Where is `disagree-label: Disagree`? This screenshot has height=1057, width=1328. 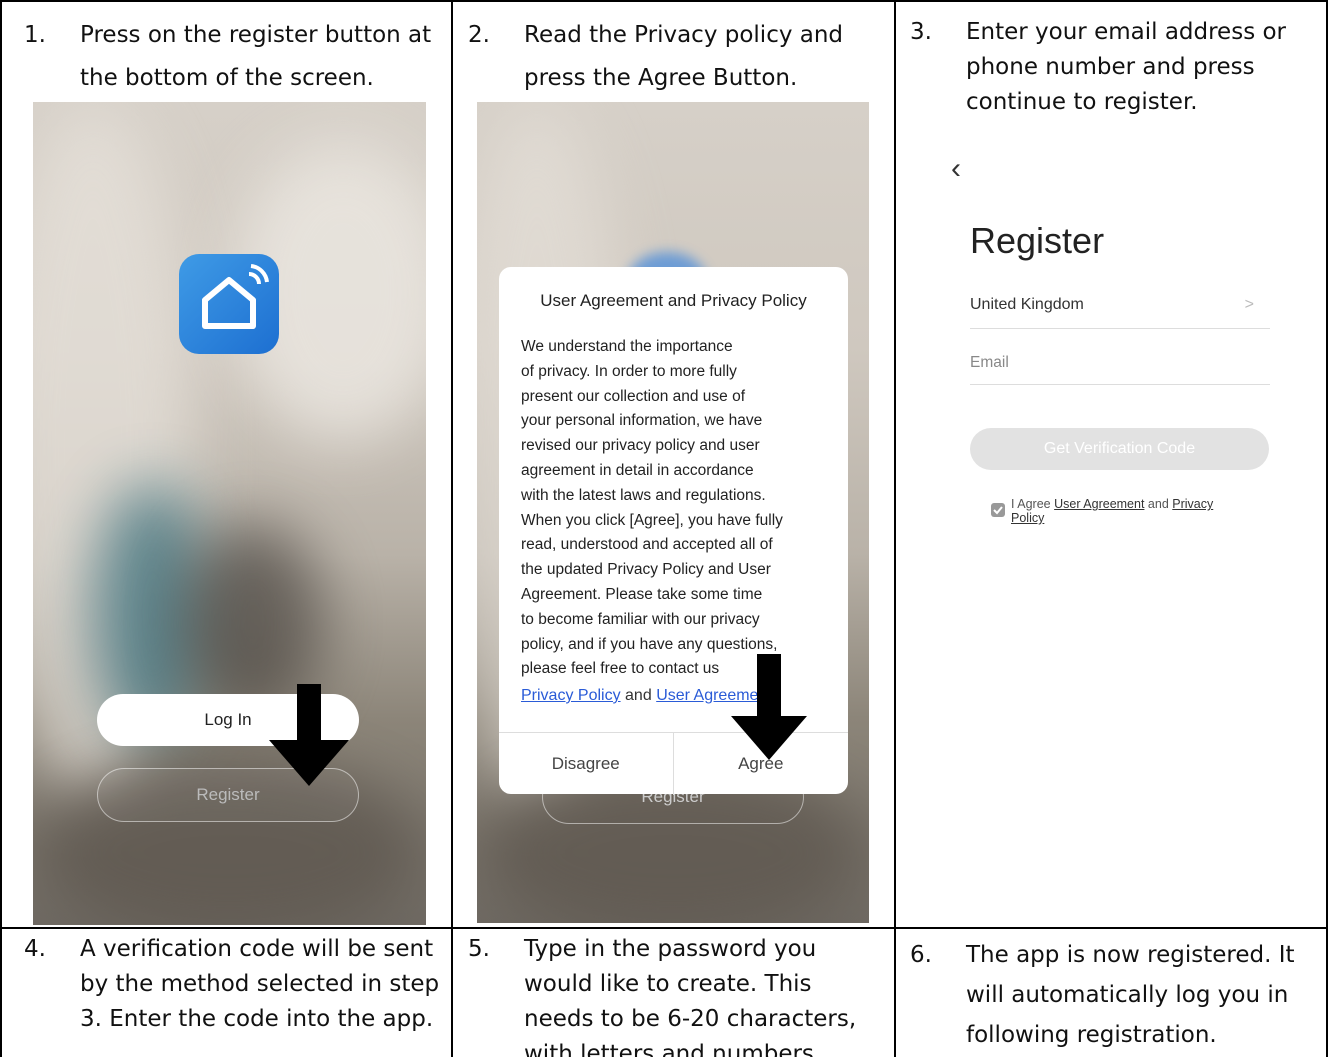
disagree-label: Disagree is located at coordinates (585, 763).